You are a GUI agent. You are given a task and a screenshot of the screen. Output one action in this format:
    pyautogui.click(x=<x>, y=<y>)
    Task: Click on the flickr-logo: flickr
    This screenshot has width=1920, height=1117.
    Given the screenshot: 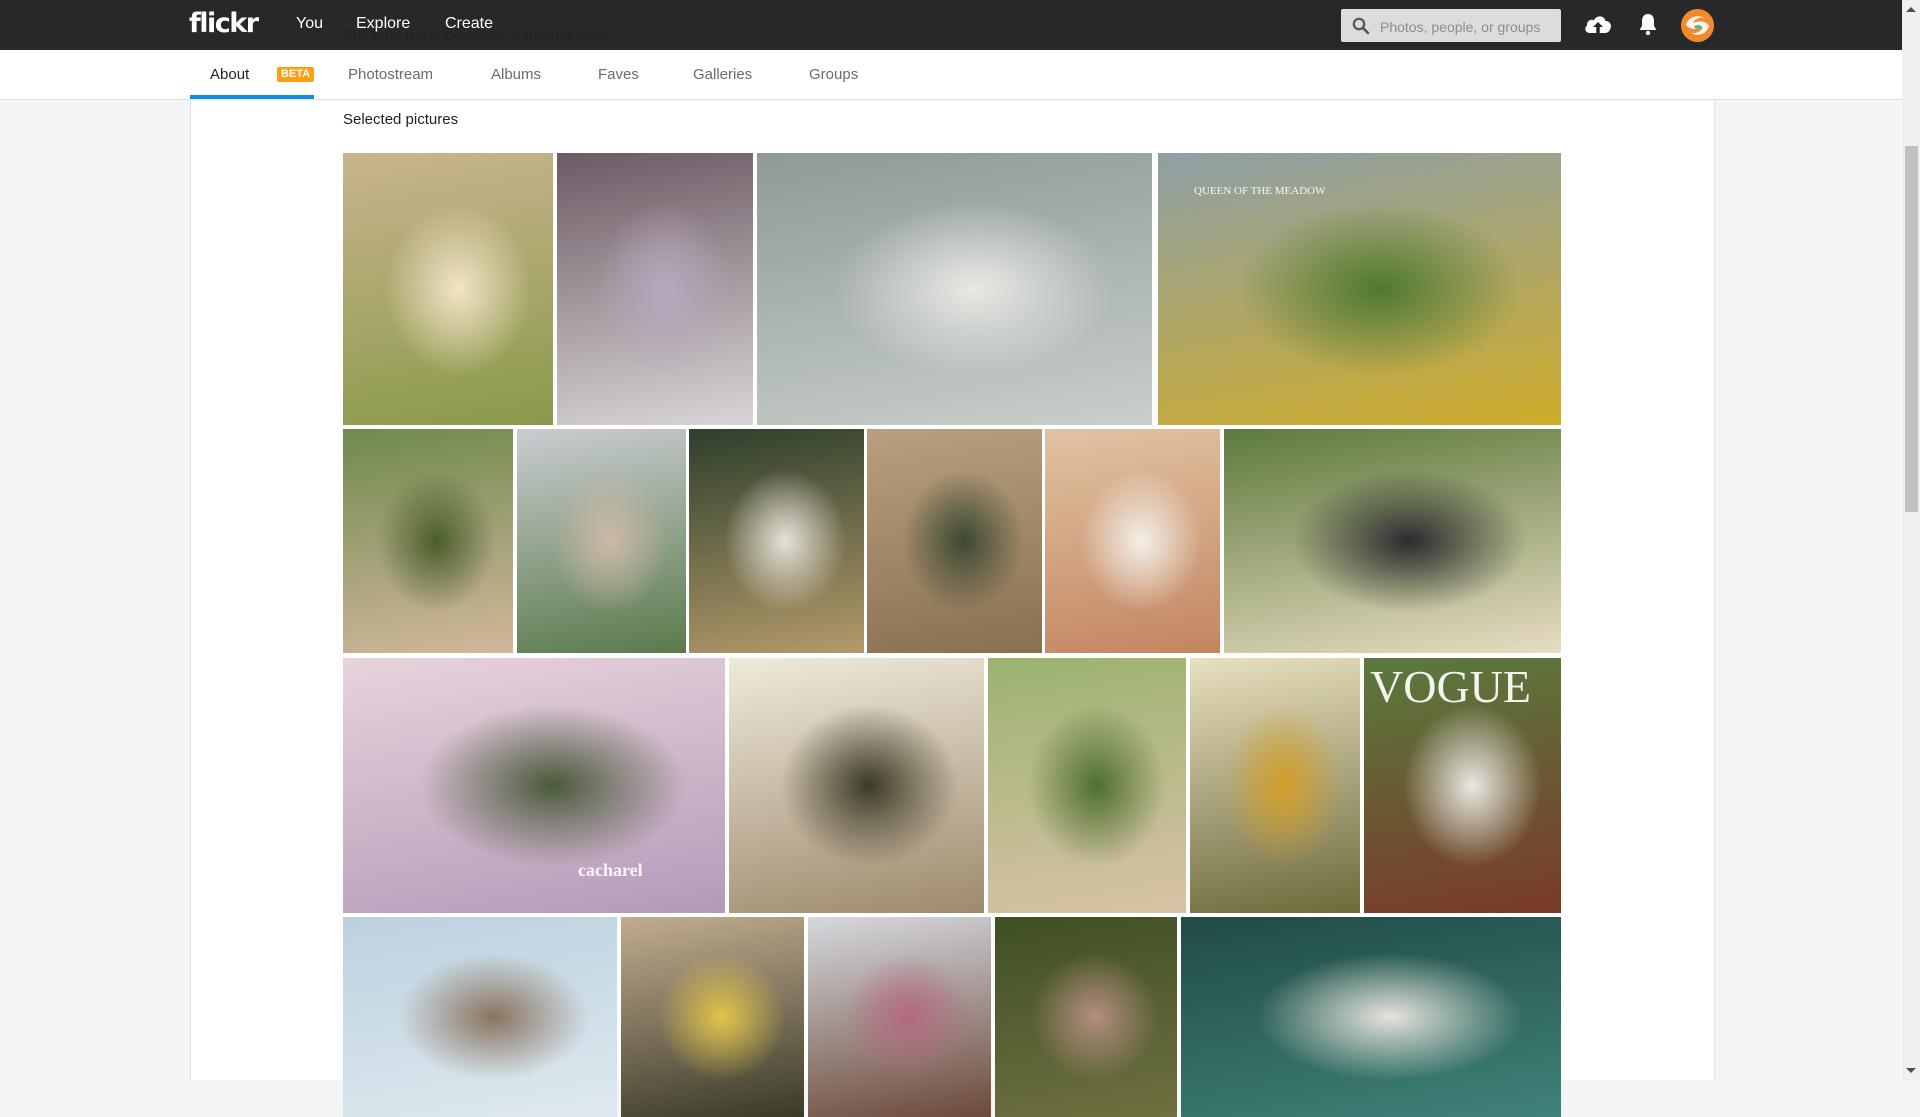 What is the action you would take?
    pyautogui.click(x=224, y=23)
    